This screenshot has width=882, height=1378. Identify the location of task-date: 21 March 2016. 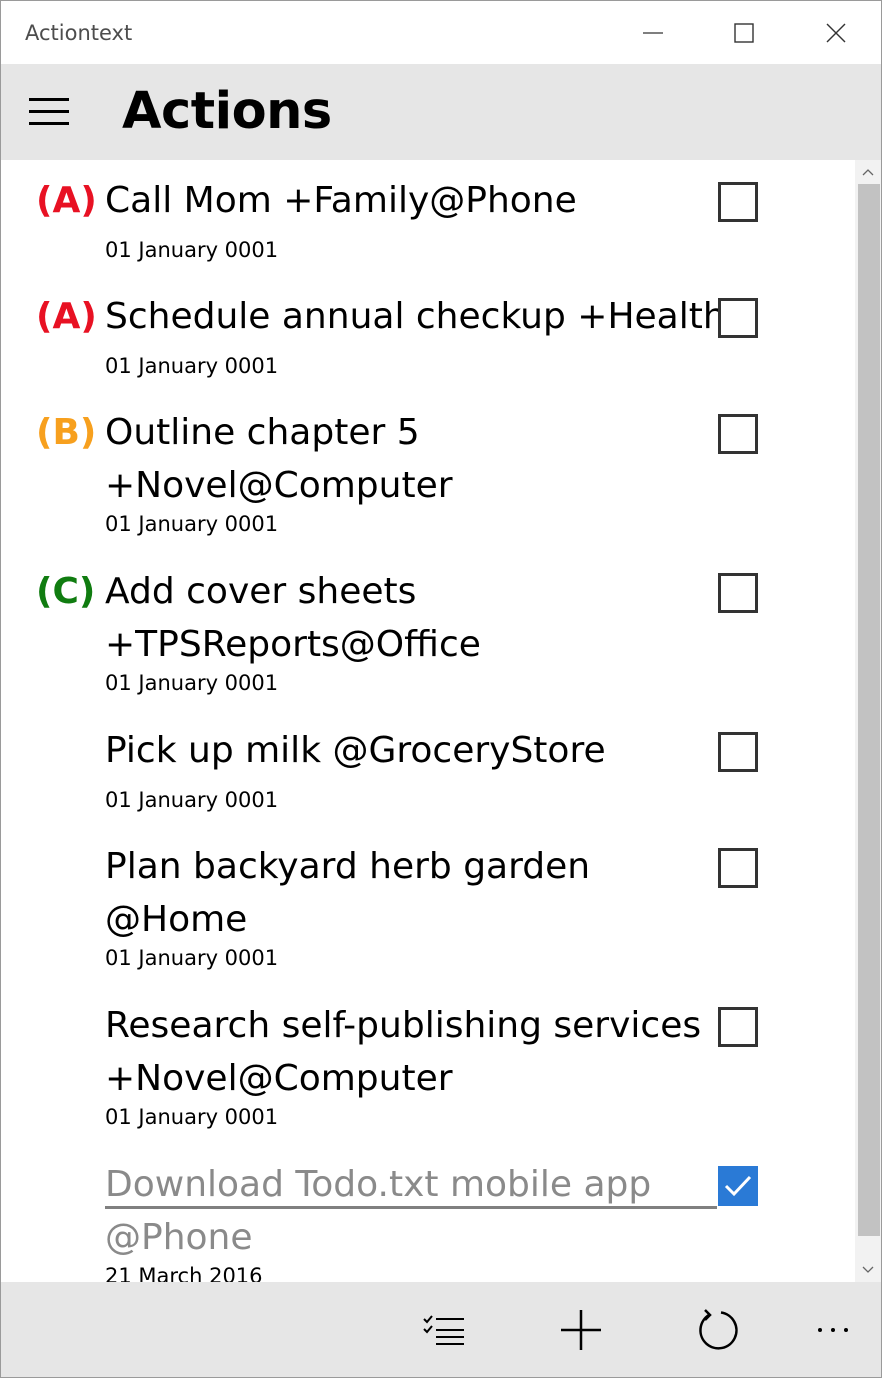
(184, 1273).